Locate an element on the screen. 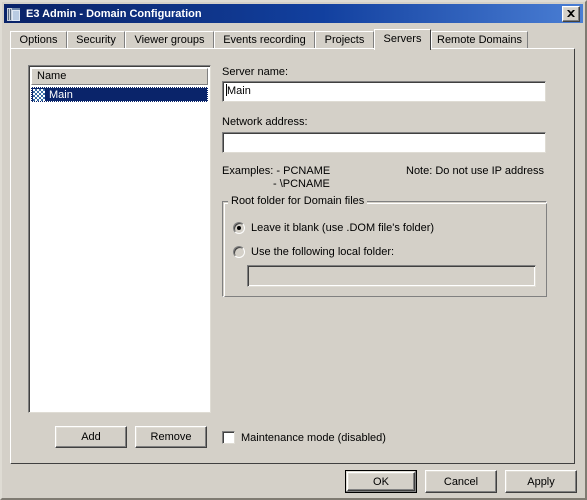 This screenshot has height=500, width=587. tab-projects: Projects is located at coordinates (344, 40).